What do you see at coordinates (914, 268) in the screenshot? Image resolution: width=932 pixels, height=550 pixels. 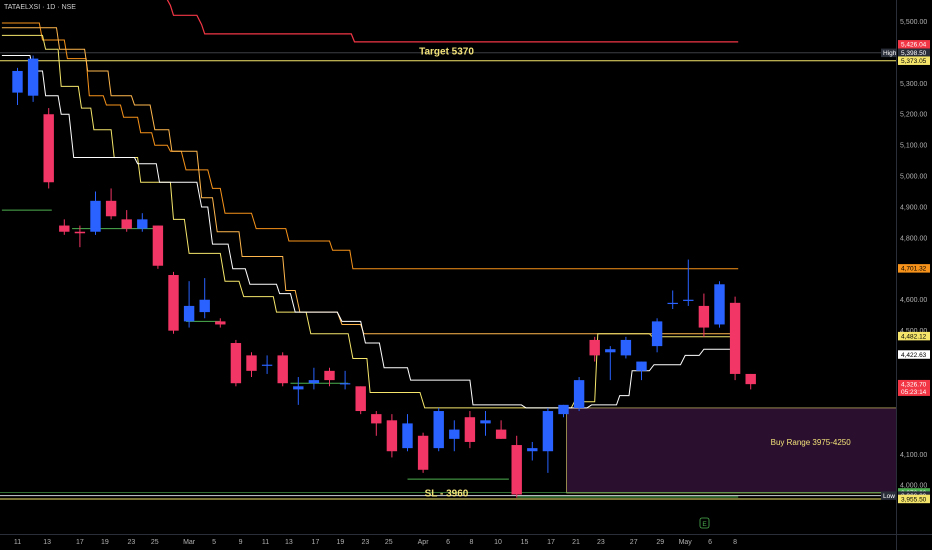 I see `price-tag: 4,701.32` at bounding box center [914, 268].